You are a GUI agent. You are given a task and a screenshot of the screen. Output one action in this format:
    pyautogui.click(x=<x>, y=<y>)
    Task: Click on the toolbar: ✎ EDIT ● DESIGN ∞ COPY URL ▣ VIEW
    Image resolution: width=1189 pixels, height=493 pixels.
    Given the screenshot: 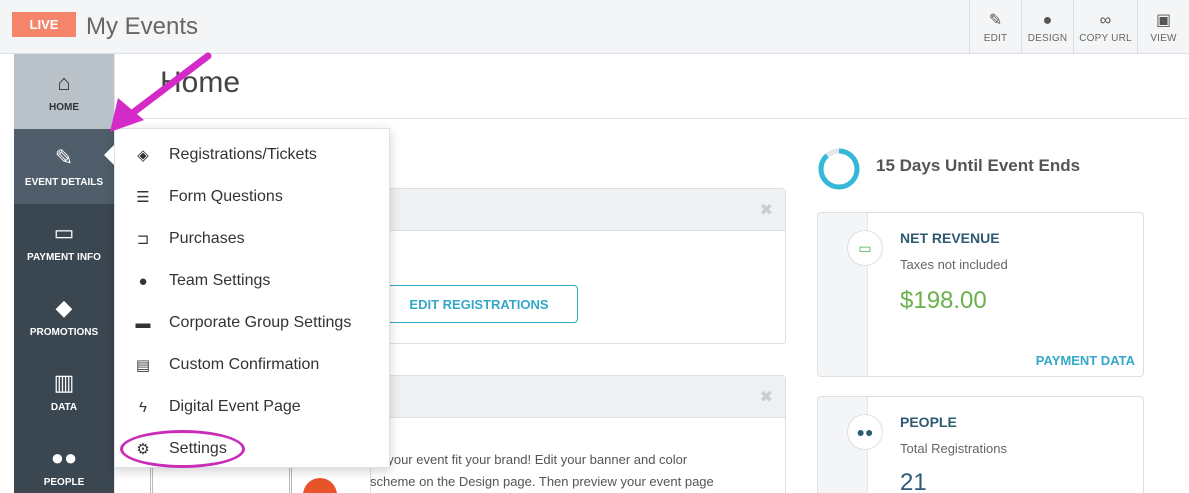 What is the action you would take?
    pyautogui.click(x=1079, y=27)
    